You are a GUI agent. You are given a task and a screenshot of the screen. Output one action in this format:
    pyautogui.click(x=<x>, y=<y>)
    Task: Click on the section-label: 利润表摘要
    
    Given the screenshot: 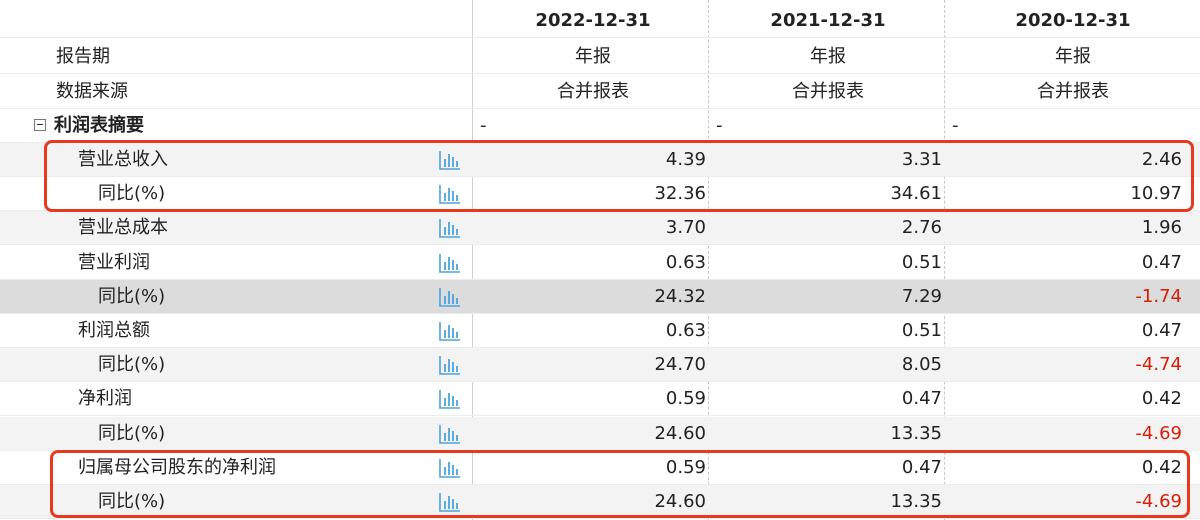 What is the action you would take?
    pyautogui.click(x=99, y=125)
    